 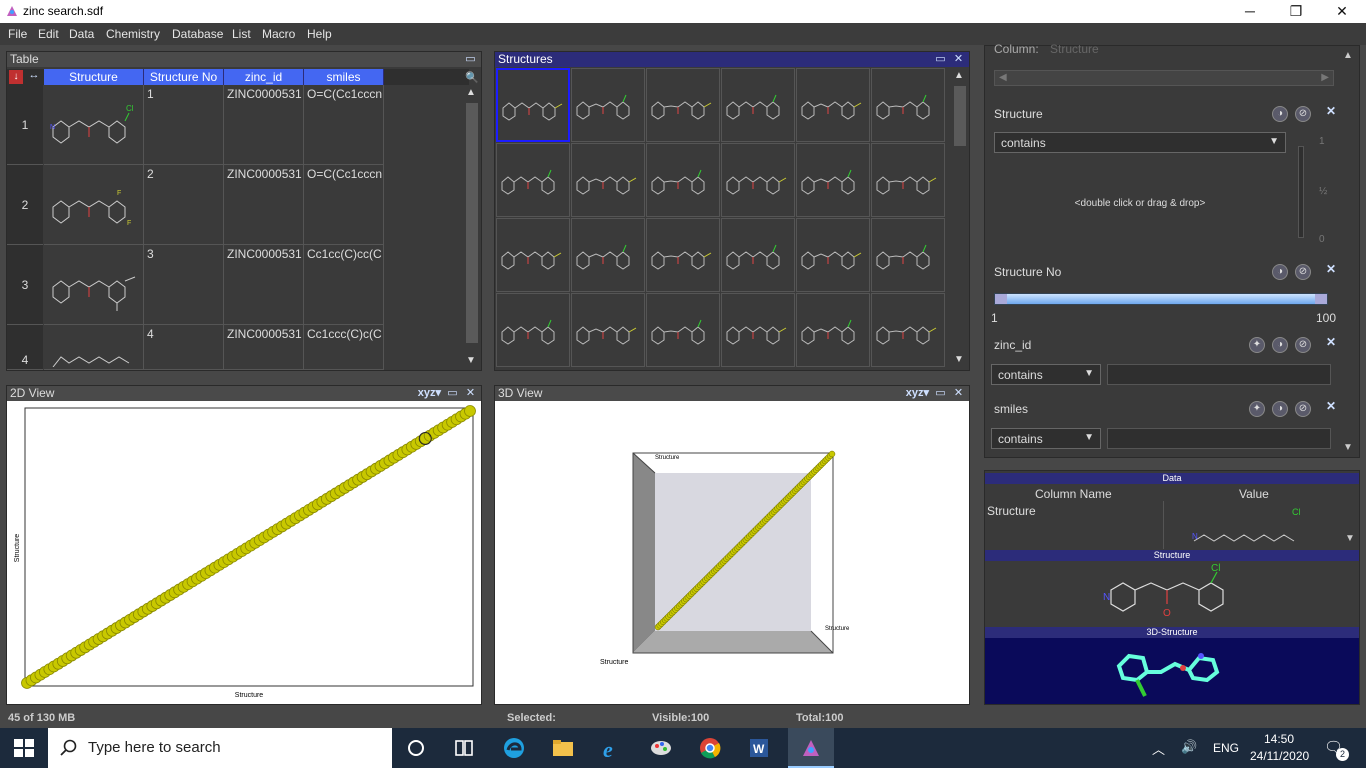 What do you see at coordinates (16, 77) in the screenshot?
I see `sort-icon: ↓` at bounding box center [16, 77].